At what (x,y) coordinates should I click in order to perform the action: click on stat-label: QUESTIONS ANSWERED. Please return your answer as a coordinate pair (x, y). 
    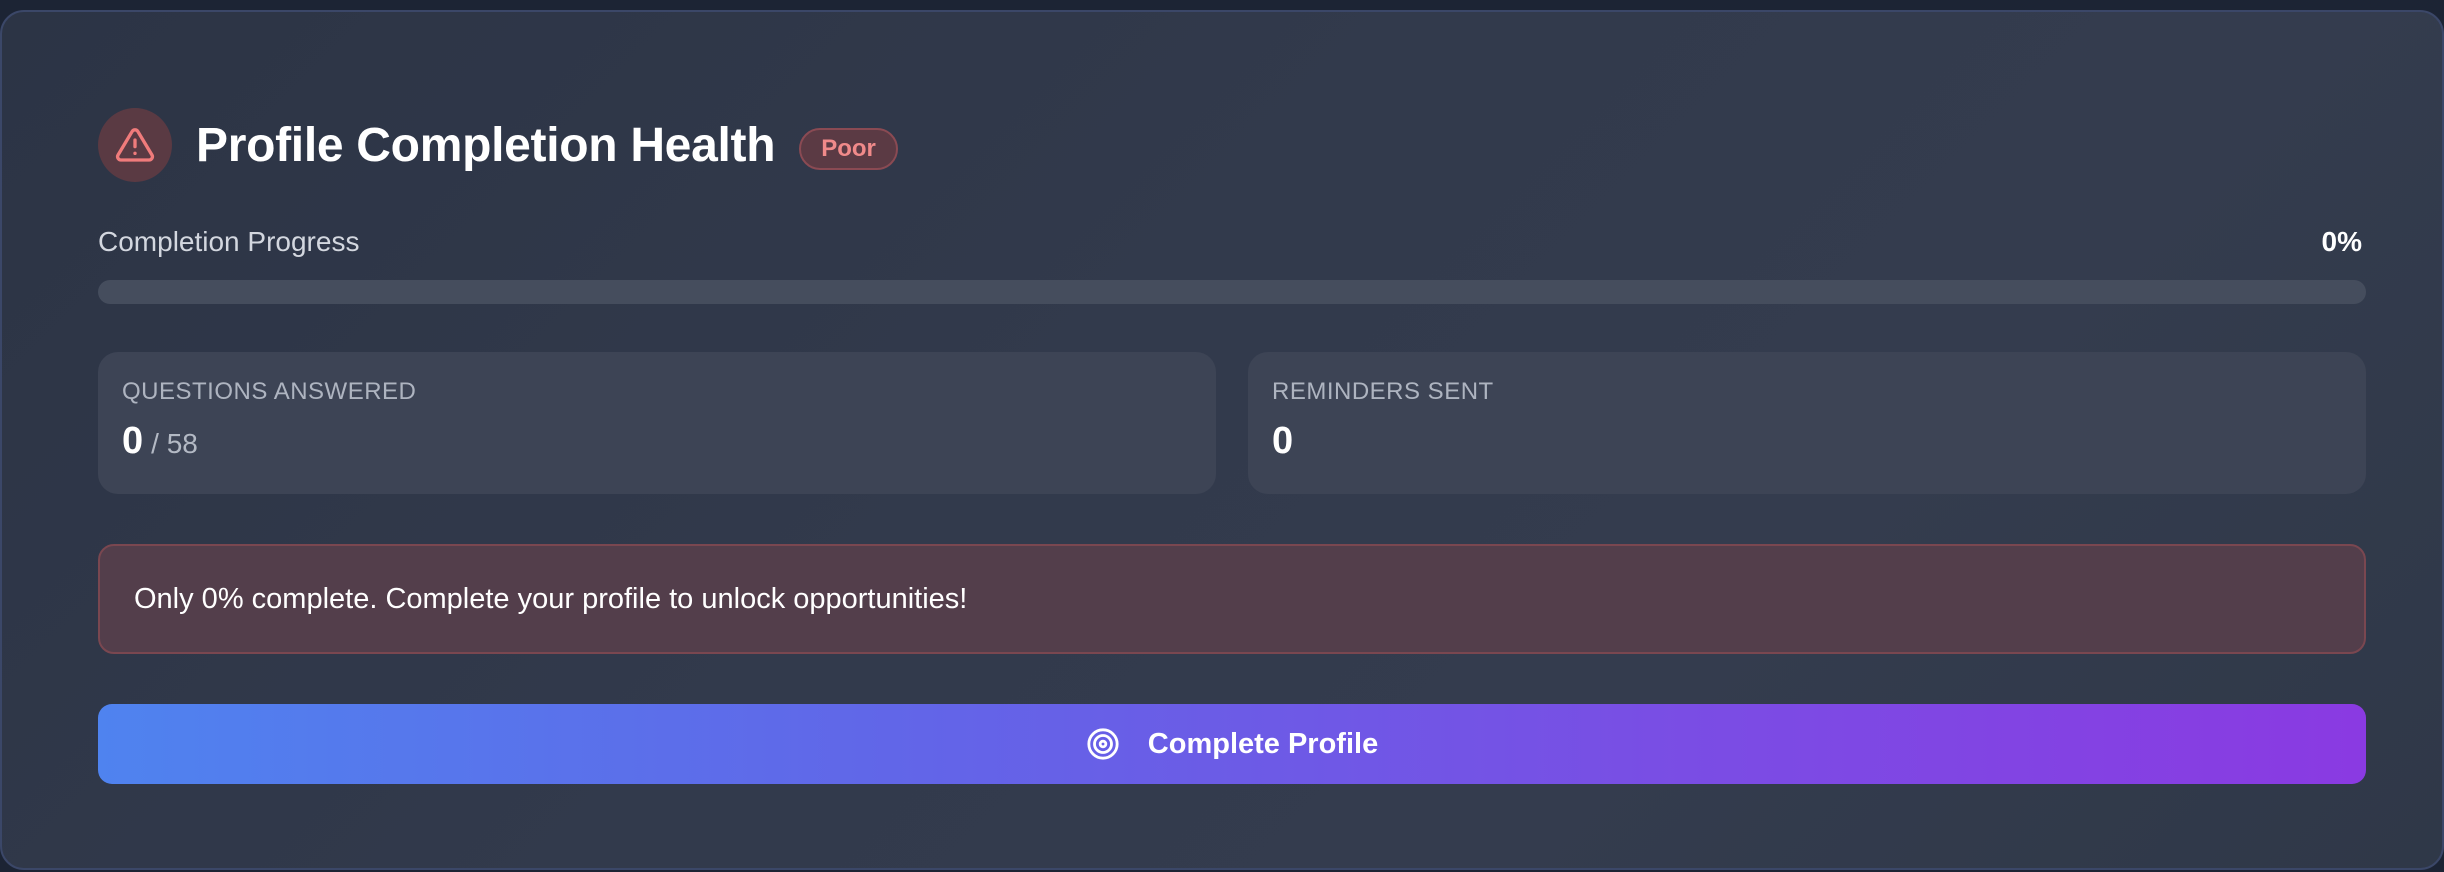
    Looking at the image, I should click on (269, 391).